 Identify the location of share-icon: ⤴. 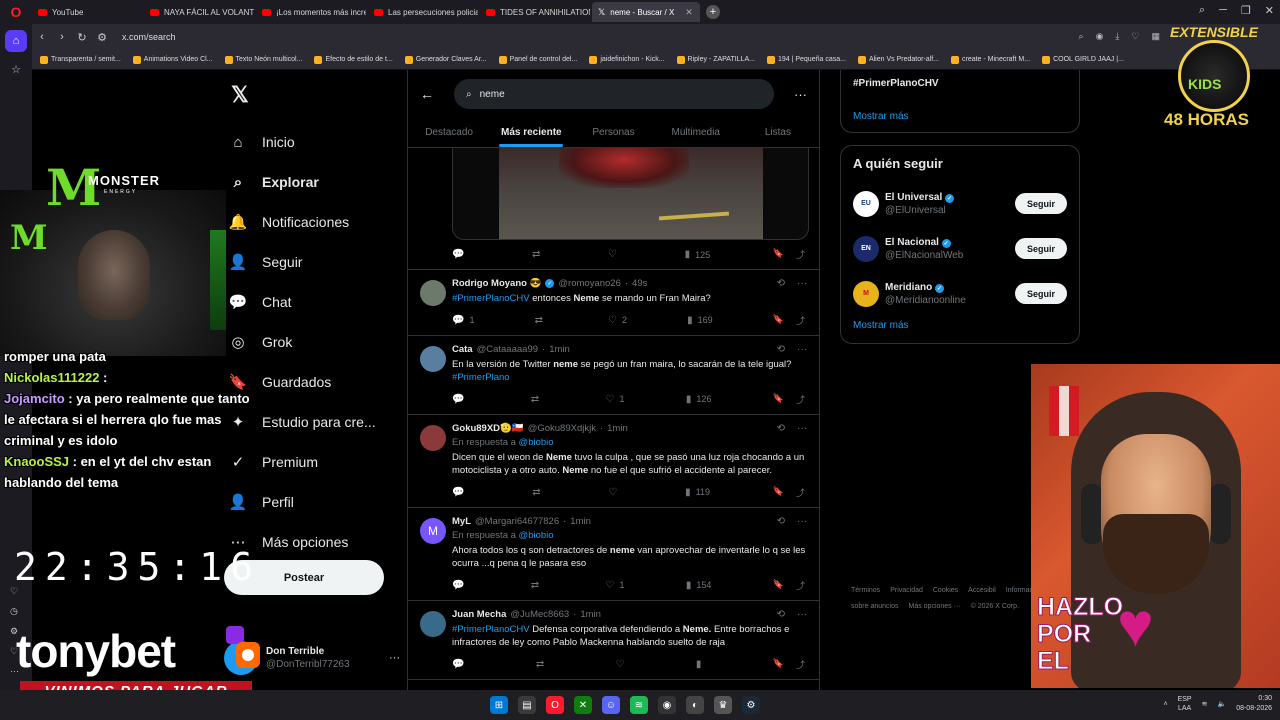
(800, 399).